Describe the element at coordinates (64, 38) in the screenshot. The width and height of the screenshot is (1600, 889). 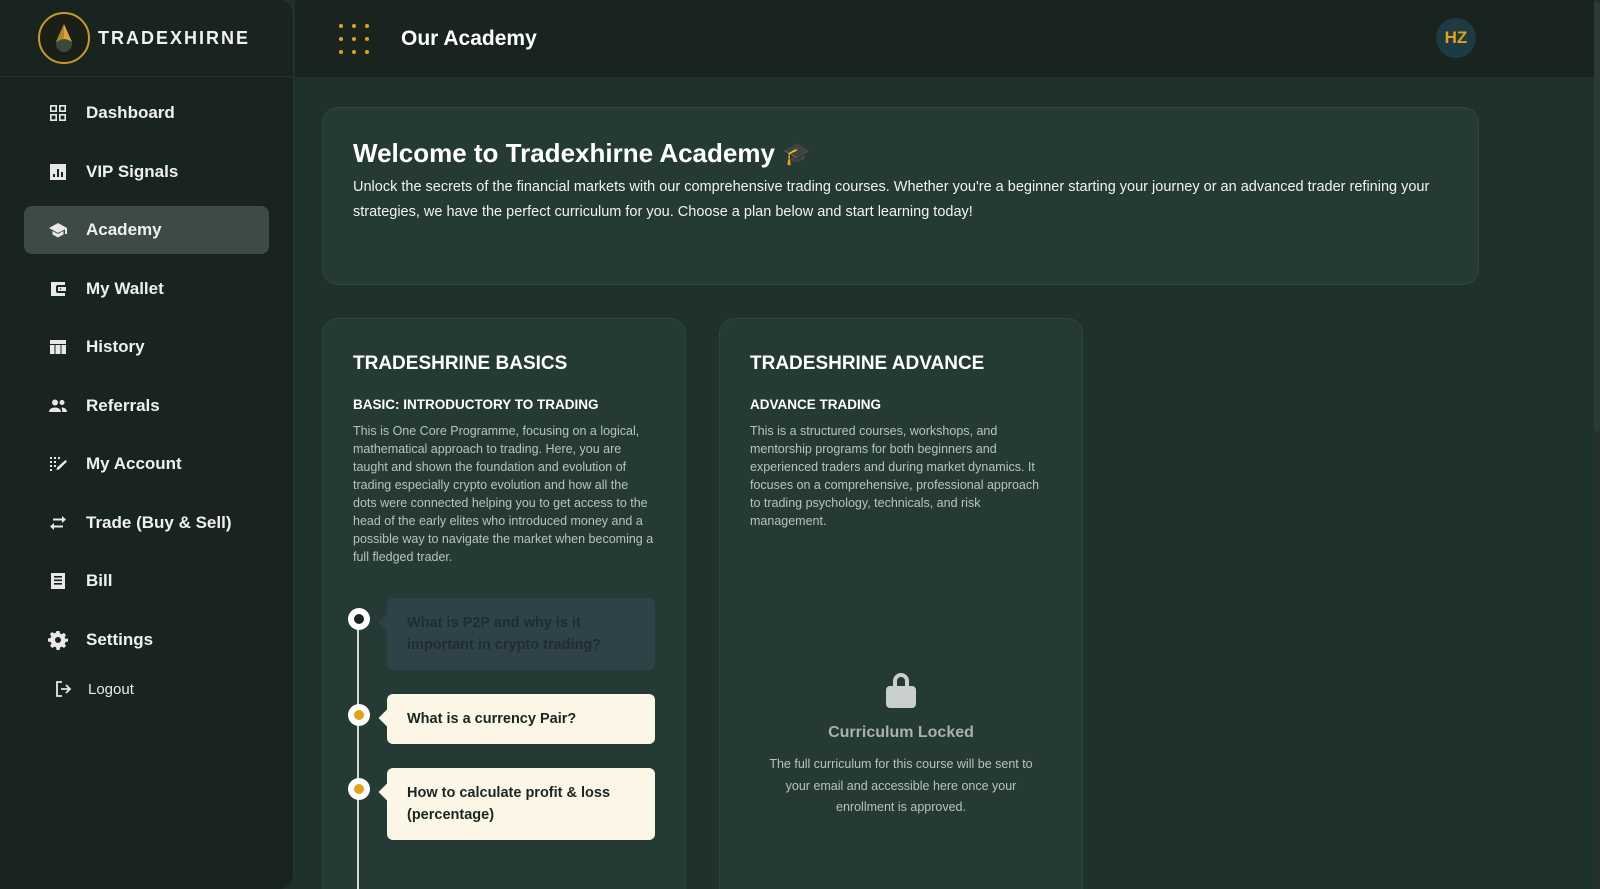
I see `brand-logo-icon` at that location.